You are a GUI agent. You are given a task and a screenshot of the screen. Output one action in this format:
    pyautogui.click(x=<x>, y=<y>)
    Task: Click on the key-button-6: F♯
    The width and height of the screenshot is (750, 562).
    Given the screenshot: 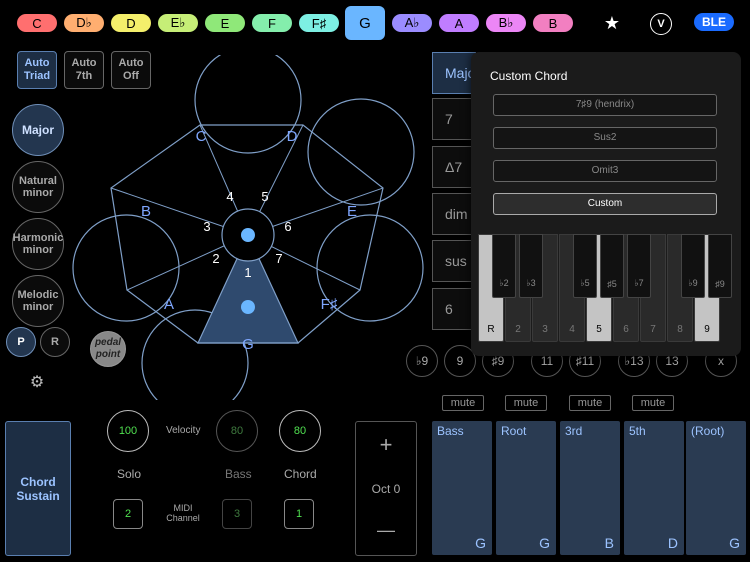 What is the action you would take?
    pyautogui.click(x=319, y=23)
    